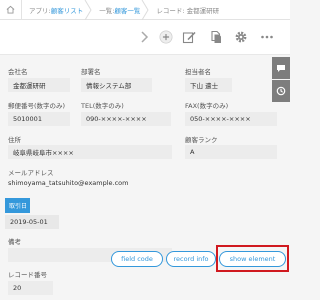 The image size is (320, 300). What do you see at coordinates (231, 119) in the screenshot?
I see `fax-value: 050-××××-××××` at bounding box center [231, 119].